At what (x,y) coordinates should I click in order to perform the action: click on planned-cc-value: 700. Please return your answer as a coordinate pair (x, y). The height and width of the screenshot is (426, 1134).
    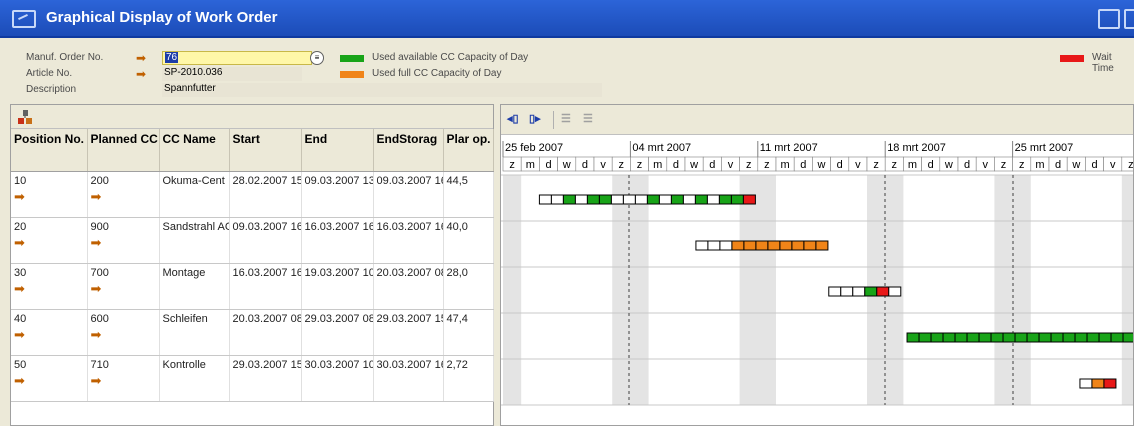
    Looking at the image, I should click on (99, 272).